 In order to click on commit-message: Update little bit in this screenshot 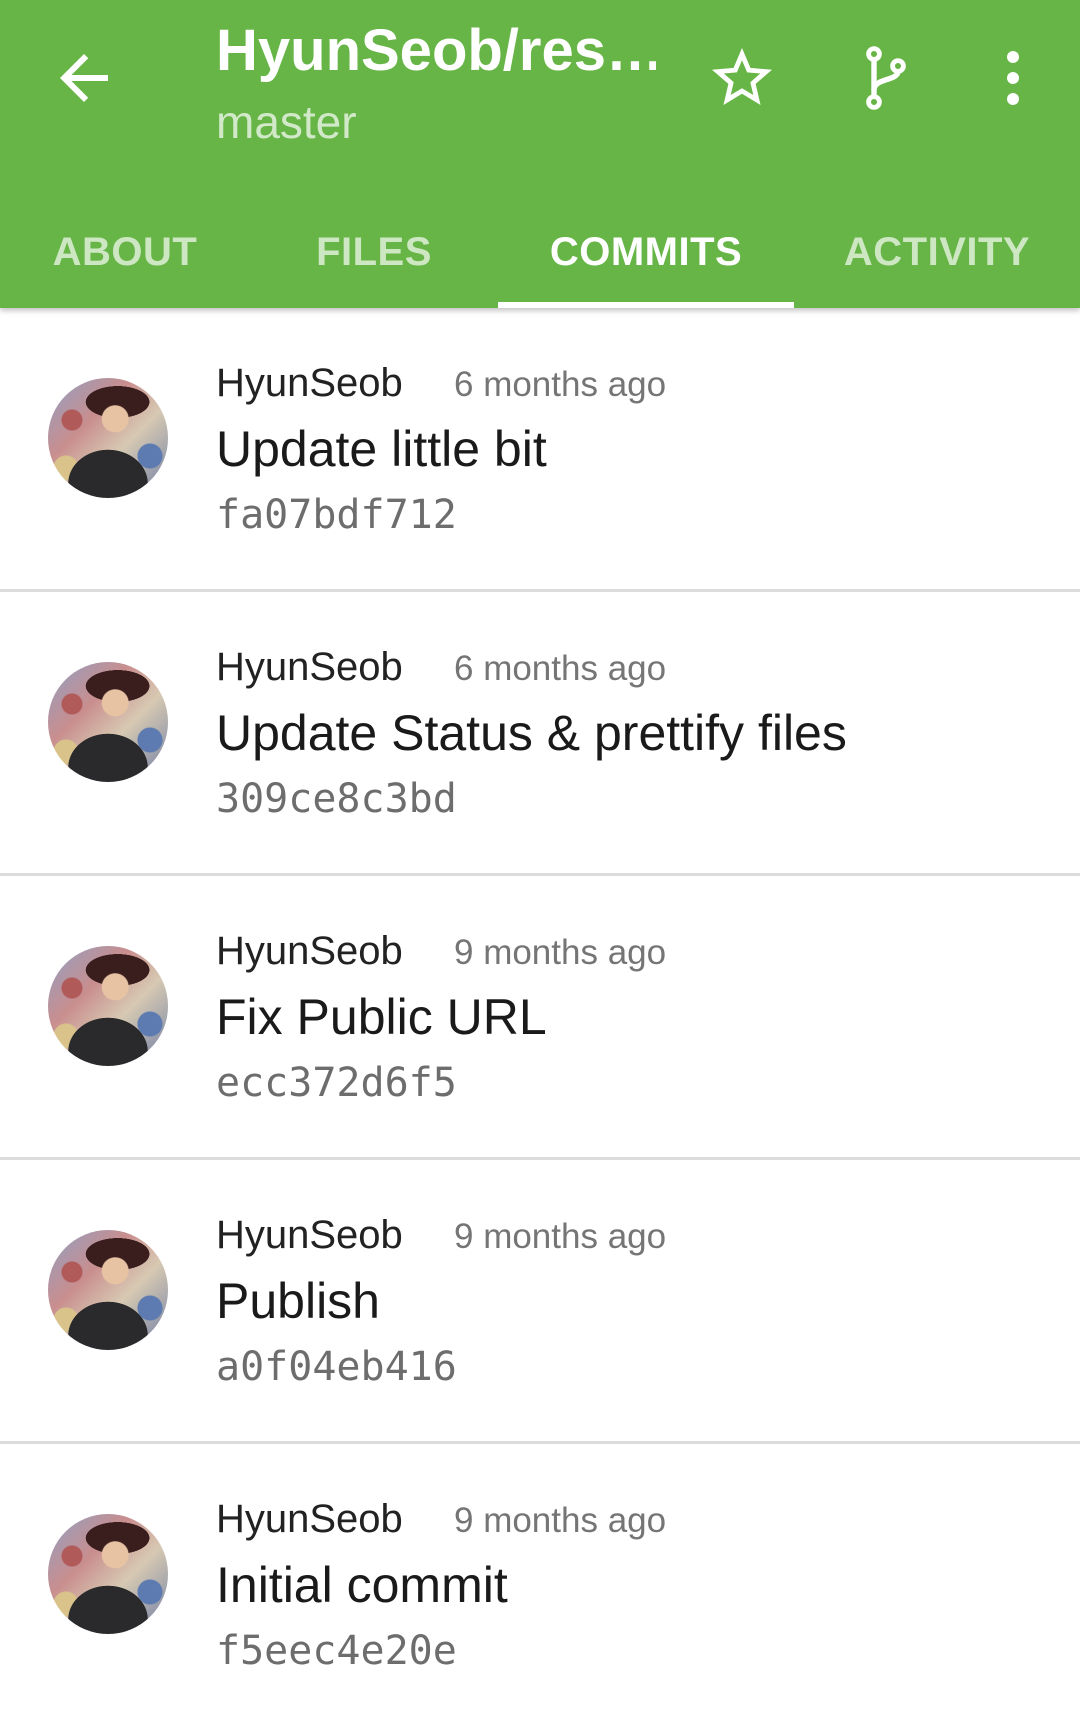, I will do `click(381, 449)`.